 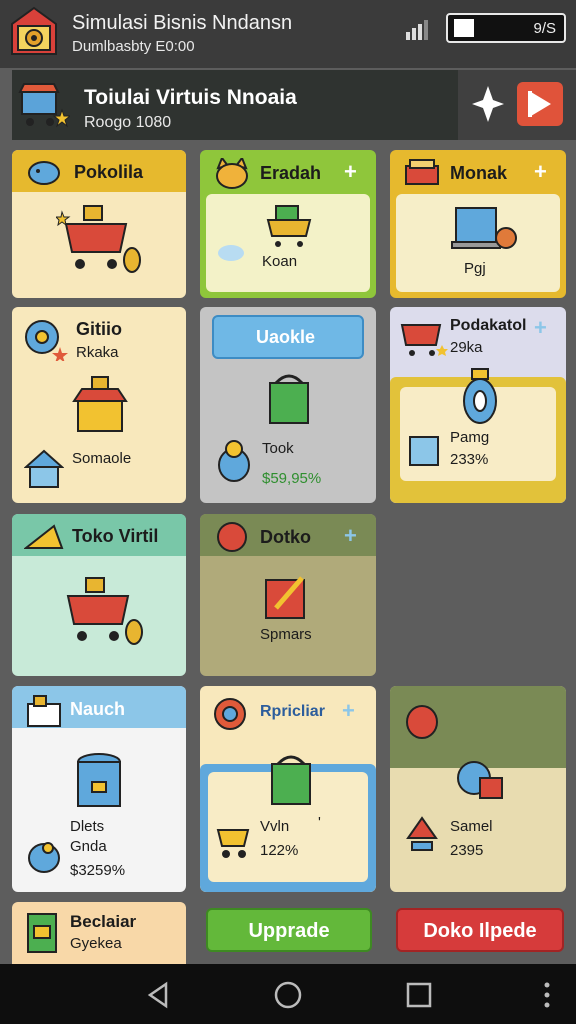 I want to click on shop-upgrade-button: Doko Ilpede, so click(x=480, y=930).